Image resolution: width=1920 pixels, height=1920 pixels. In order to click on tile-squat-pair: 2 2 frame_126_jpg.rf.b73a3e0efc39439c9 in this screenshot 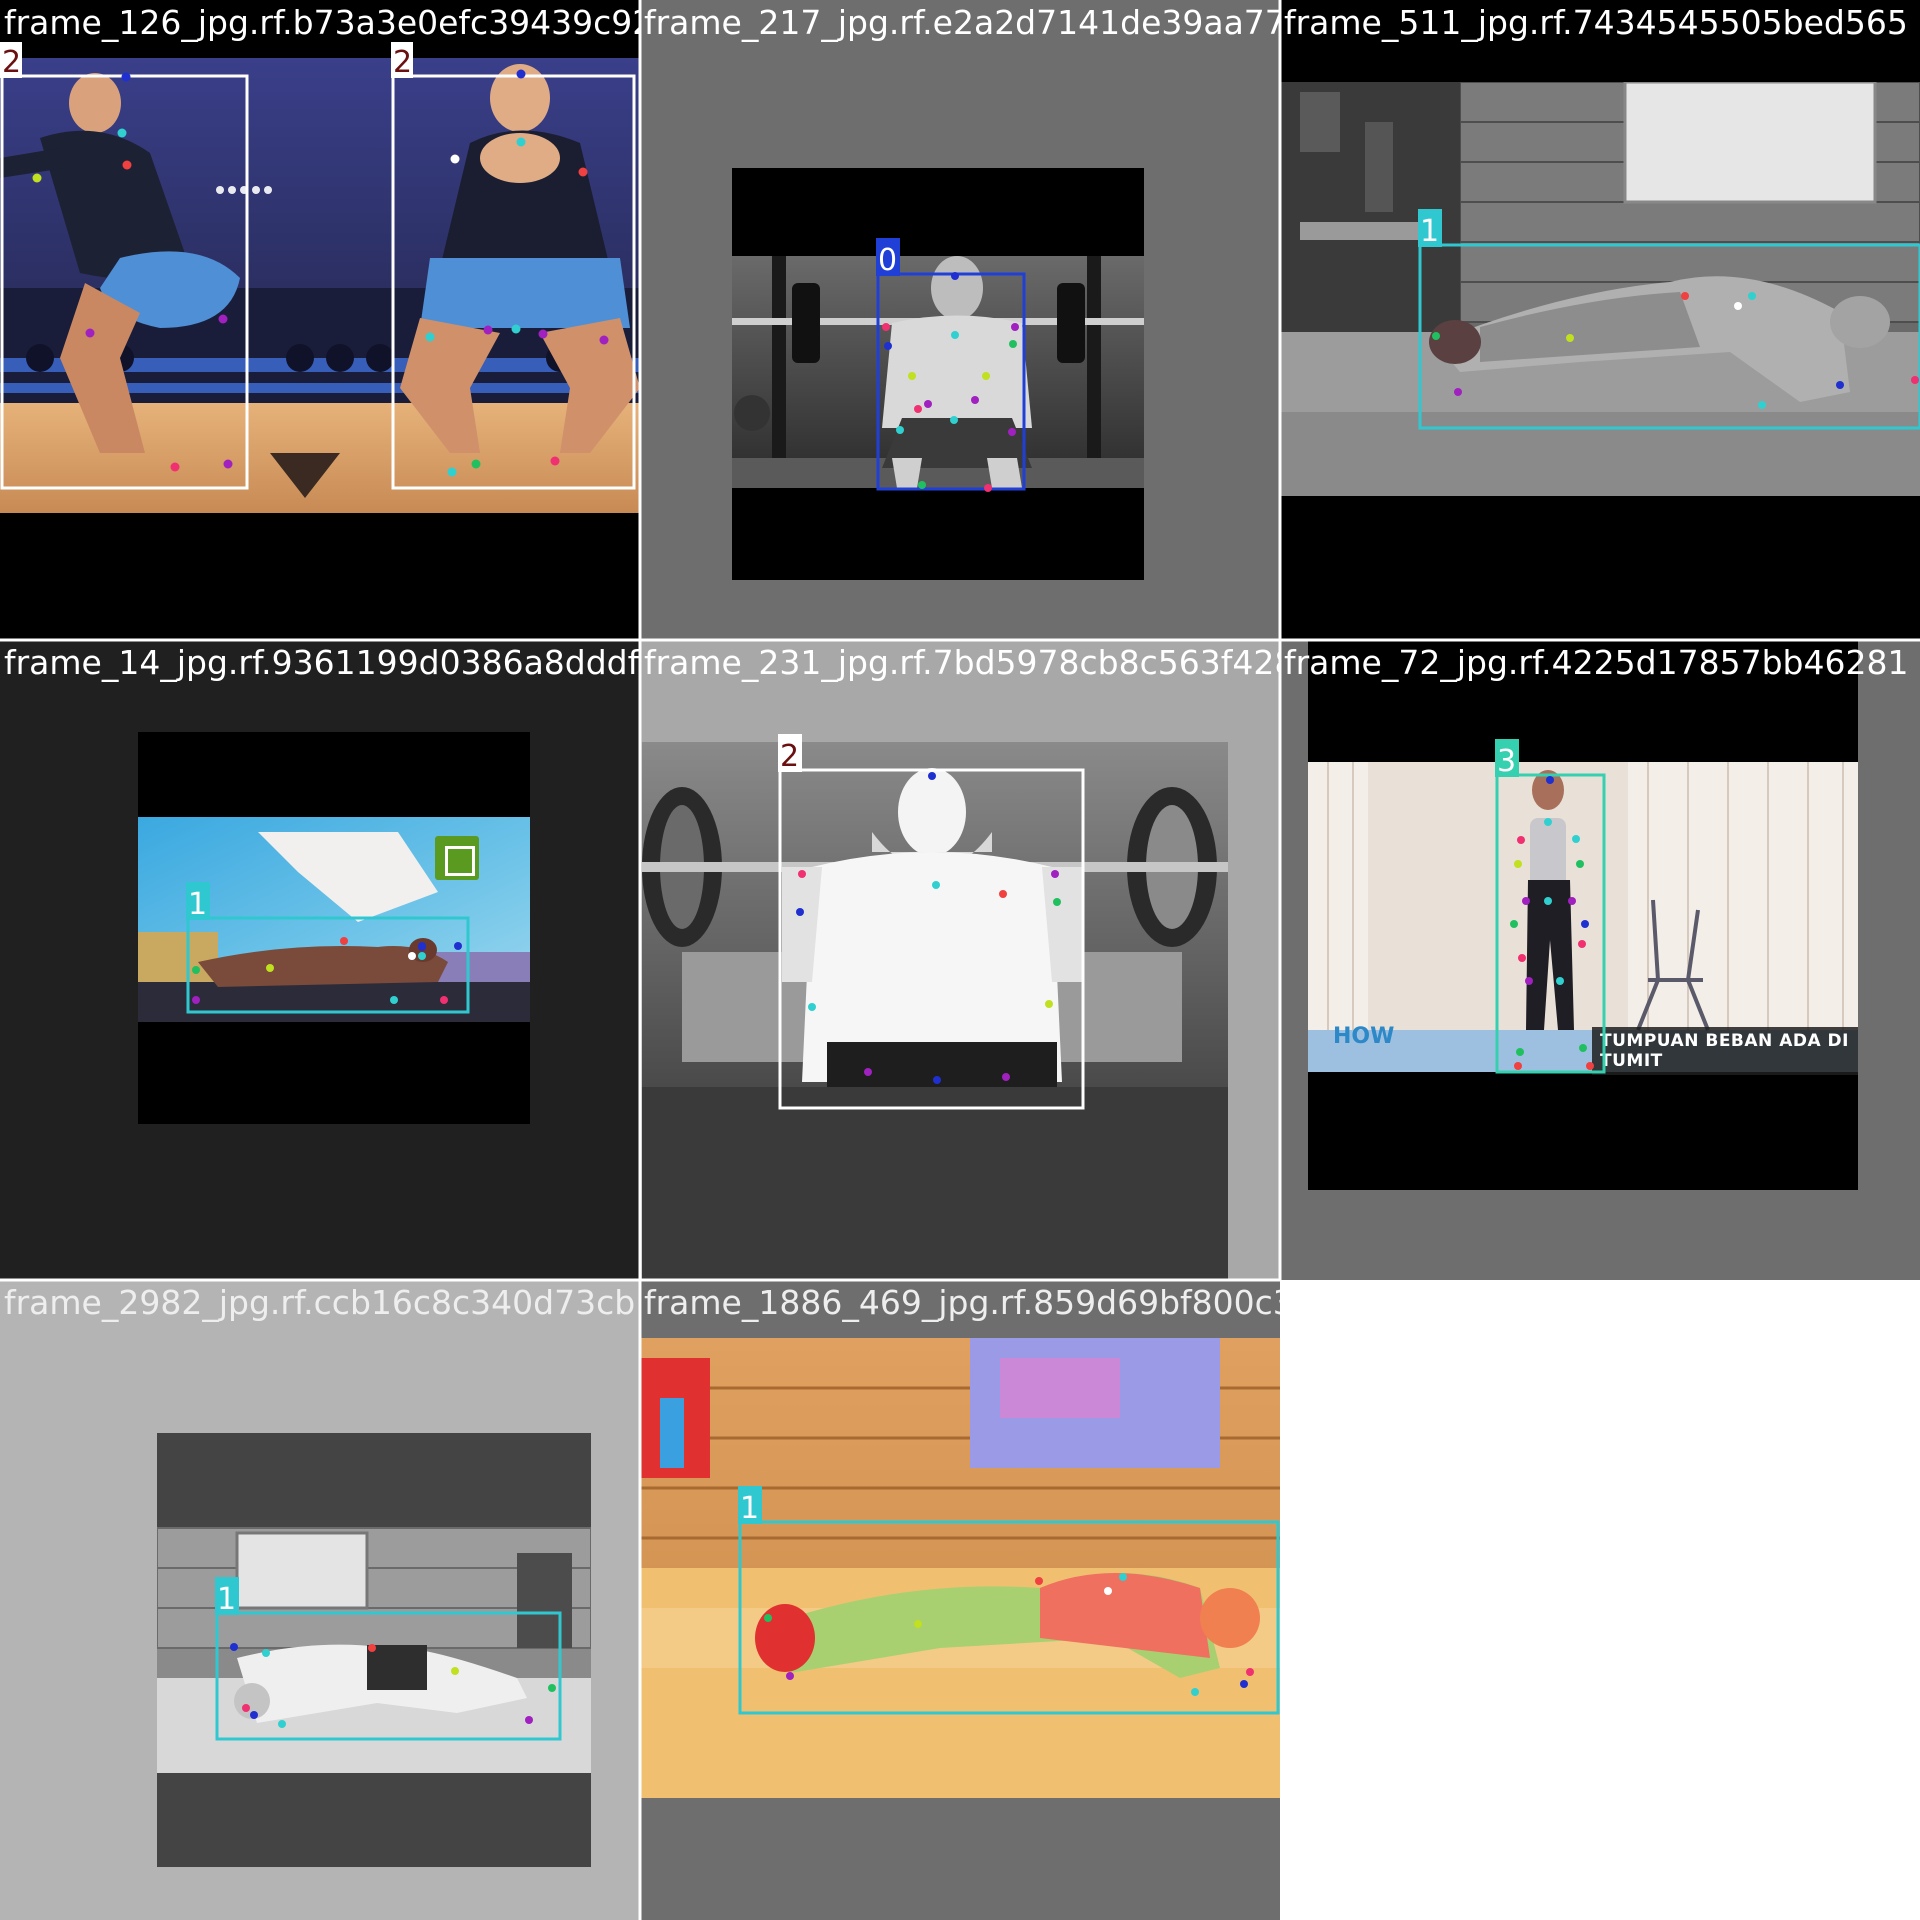, I will do `click(320, 320)`.